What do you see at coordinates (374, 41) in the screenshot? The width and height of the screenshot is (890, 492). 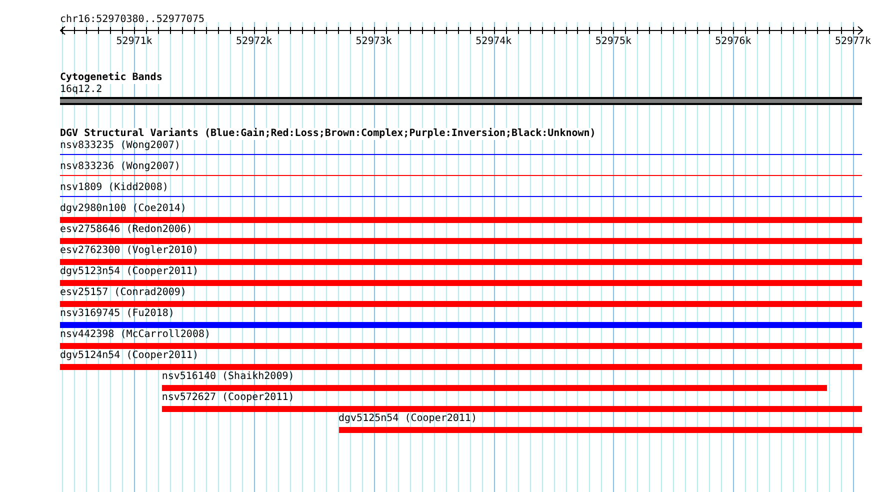 I see `tick-label: 52973k` at bounding box center [374, 41].